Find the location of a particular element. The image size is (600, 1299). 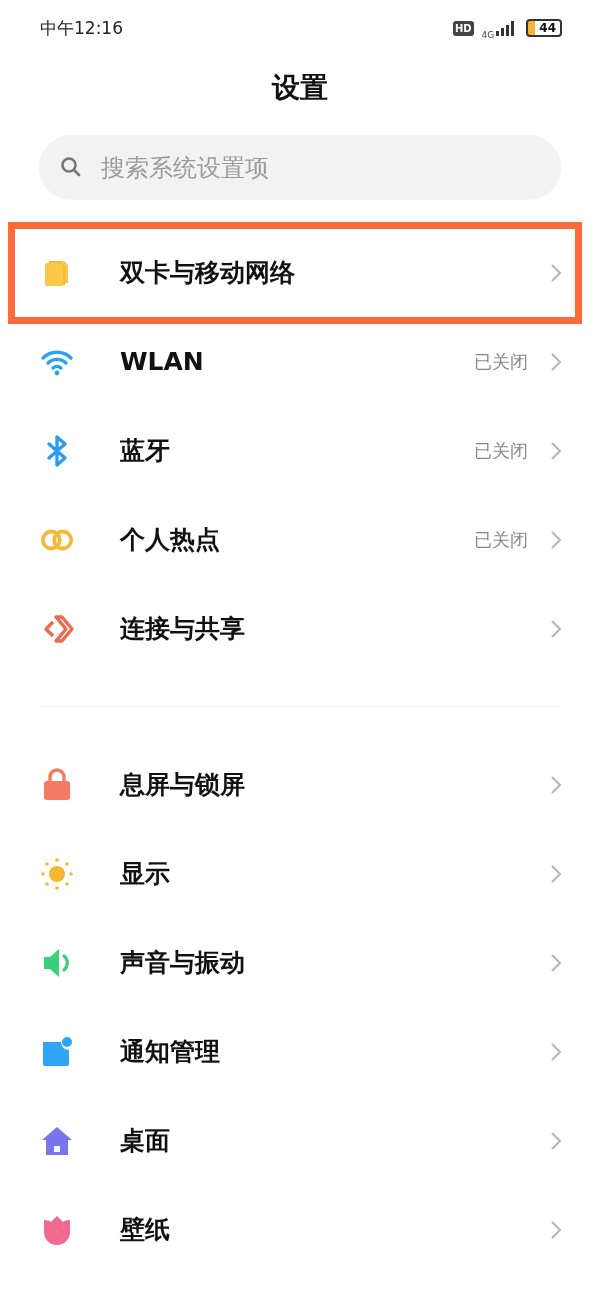

lock-icon is located at coordinates (57, 784).